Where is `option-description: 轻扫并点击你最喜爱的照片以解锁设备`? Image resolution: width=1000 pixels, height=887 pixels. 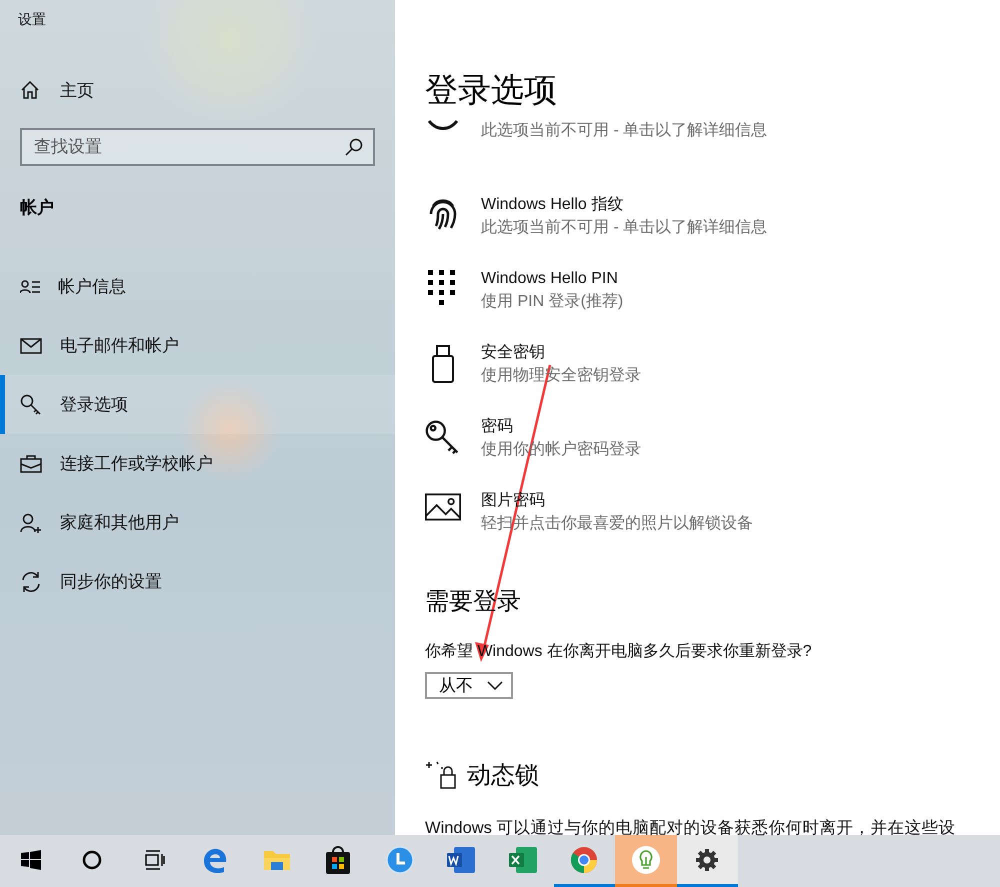
option-description: 轻扫并点击你最喜爱的照片以解锁设备 is located at coordinates (617, 524).